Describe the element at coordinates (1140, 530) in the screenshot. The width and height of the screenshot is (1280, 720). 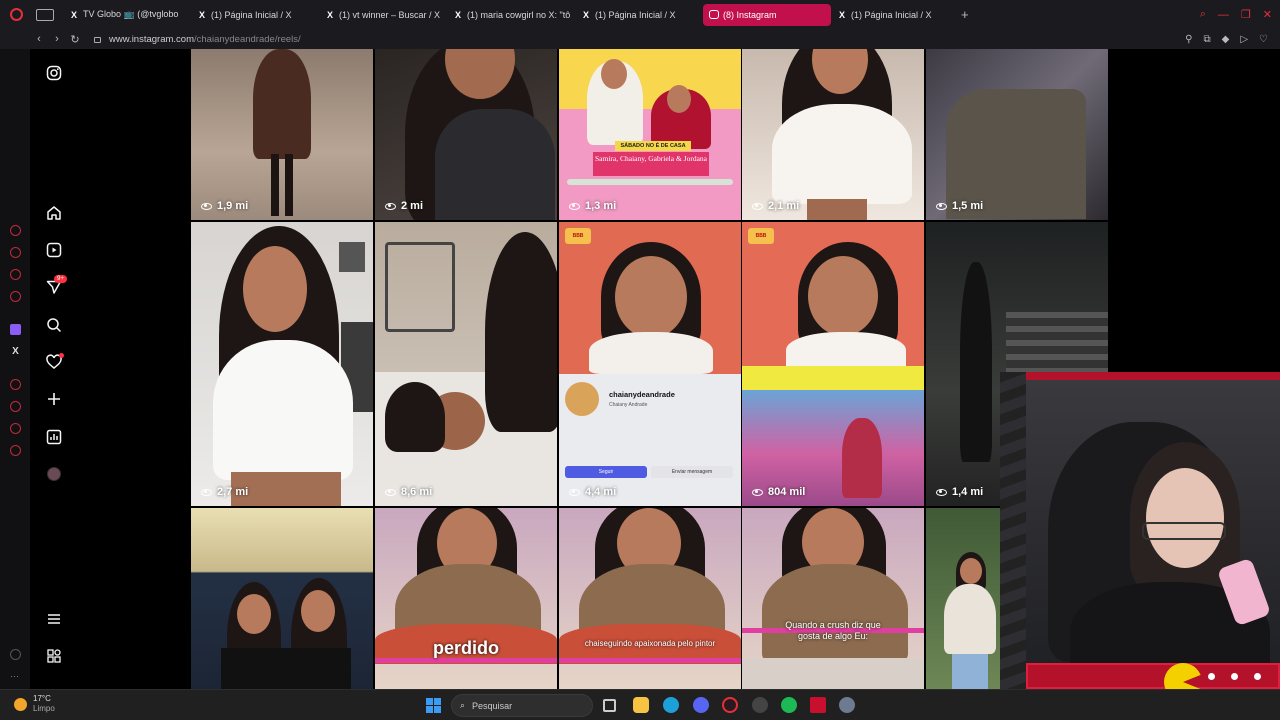
I see `webcam-overlay` at that location.